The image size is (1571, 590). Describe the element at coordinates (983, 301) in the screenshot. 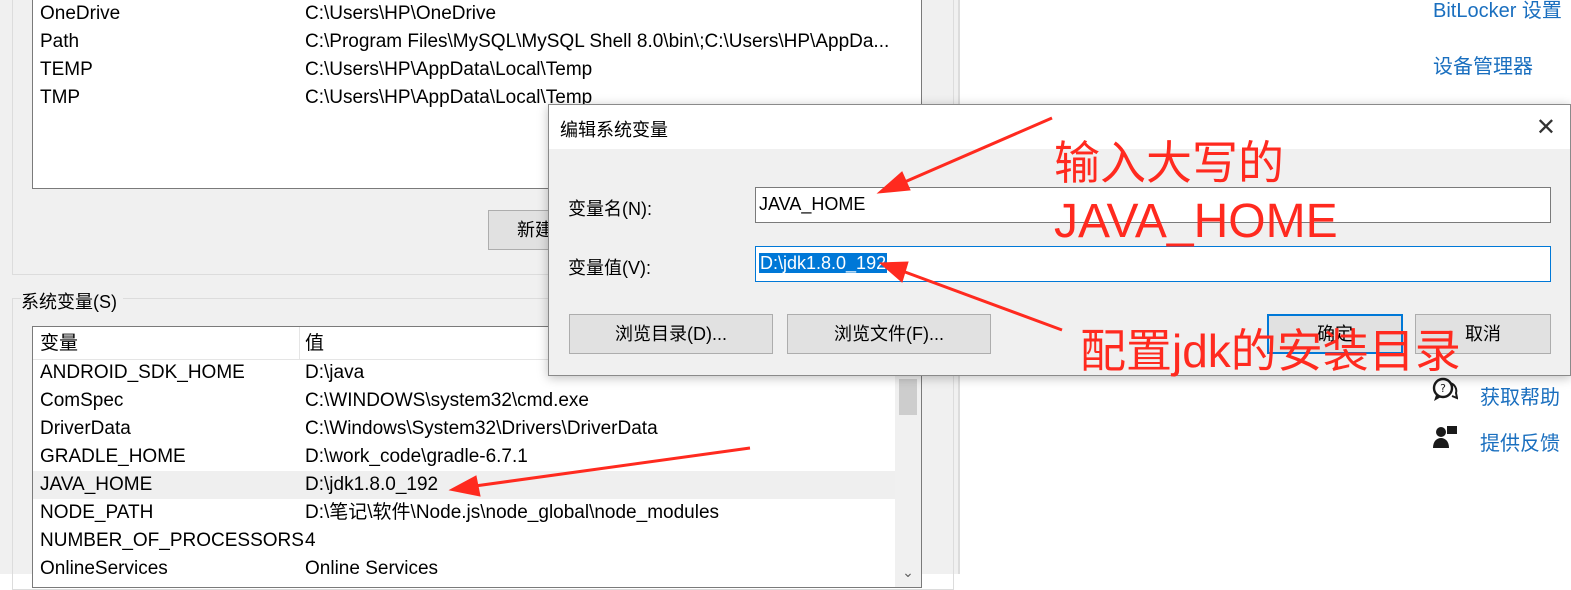

I see `arrow-to-value-field` at that location.